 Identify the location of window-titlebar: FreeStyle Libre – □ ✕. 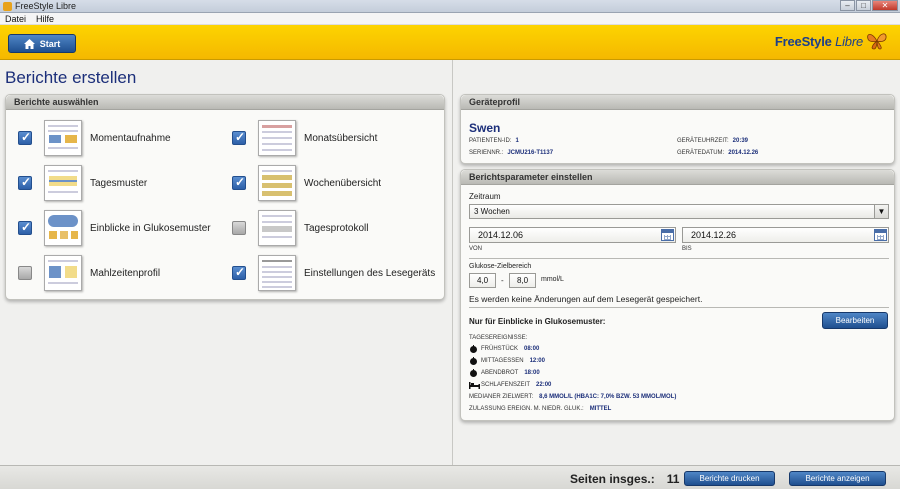
(450, 6).